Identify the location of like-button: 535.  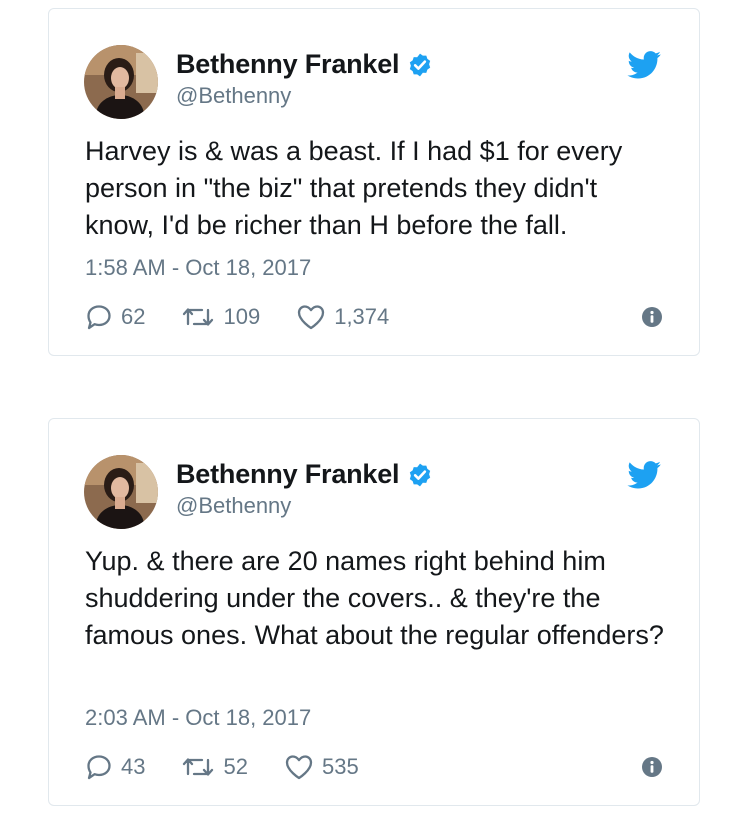
(321, 767).